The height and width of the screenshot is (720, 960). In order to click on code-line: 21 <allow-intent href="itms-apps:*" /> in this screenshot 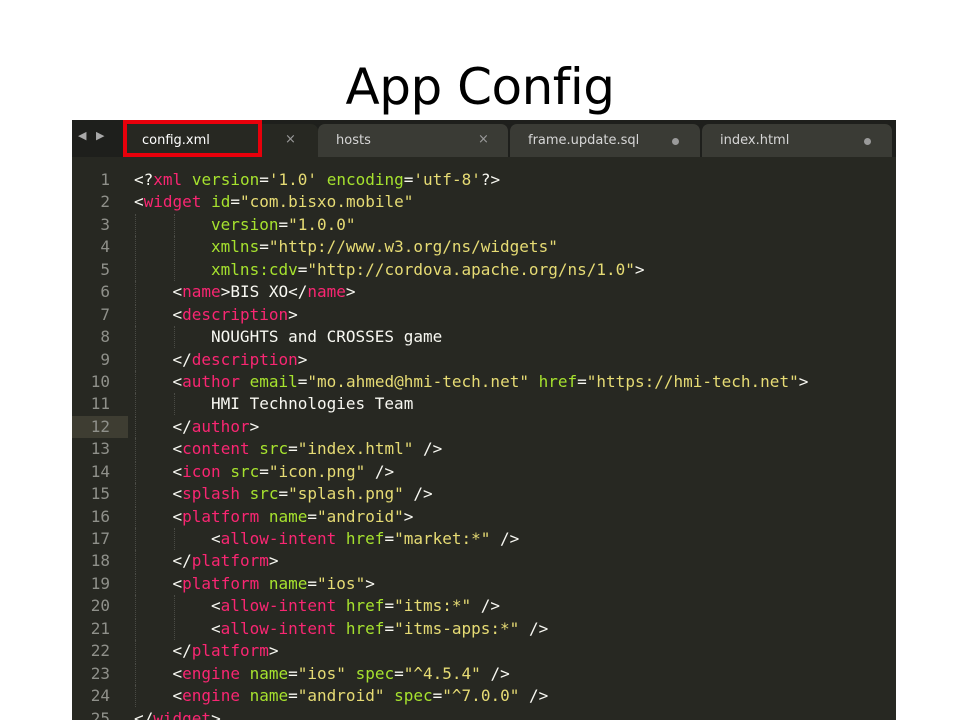, I will do `click(484, 628)`.